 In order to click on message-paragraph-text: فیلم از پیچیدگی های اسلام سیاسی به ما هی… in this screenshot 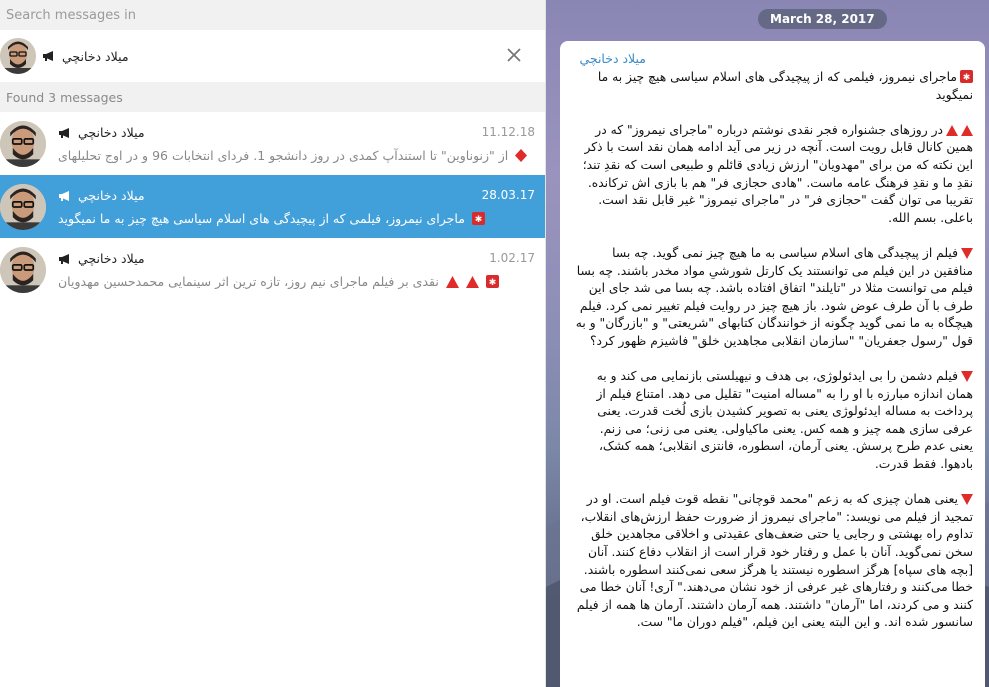, I will do `click(774, 296)`.